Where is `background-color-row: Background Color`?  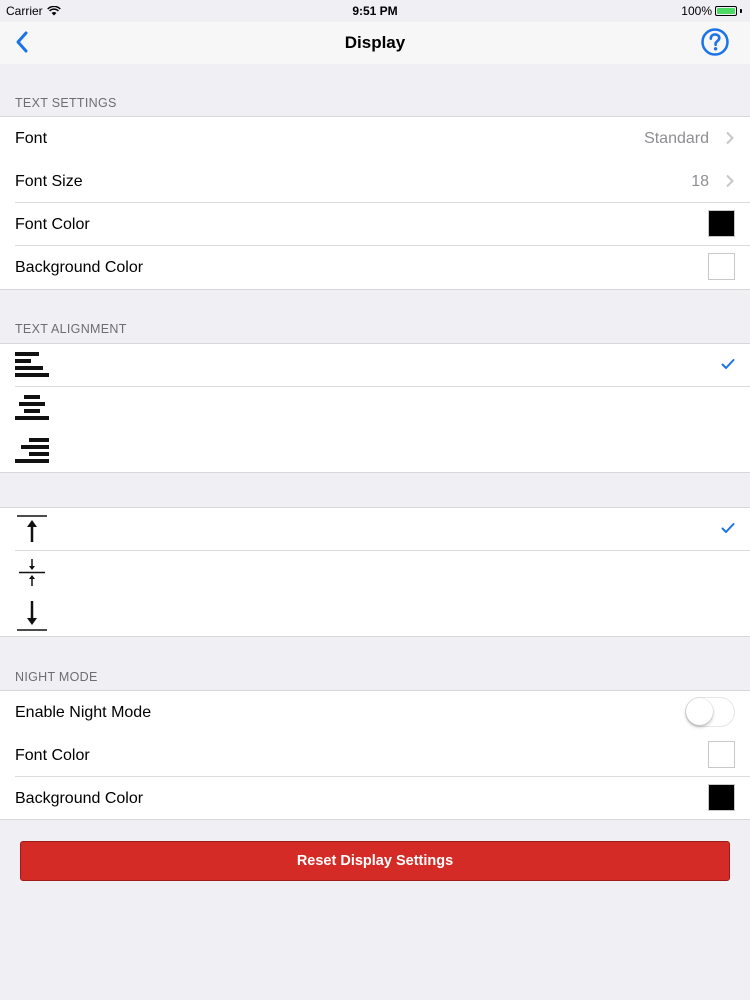 background-color-row: Background Color is located at coordinates (375, 267).